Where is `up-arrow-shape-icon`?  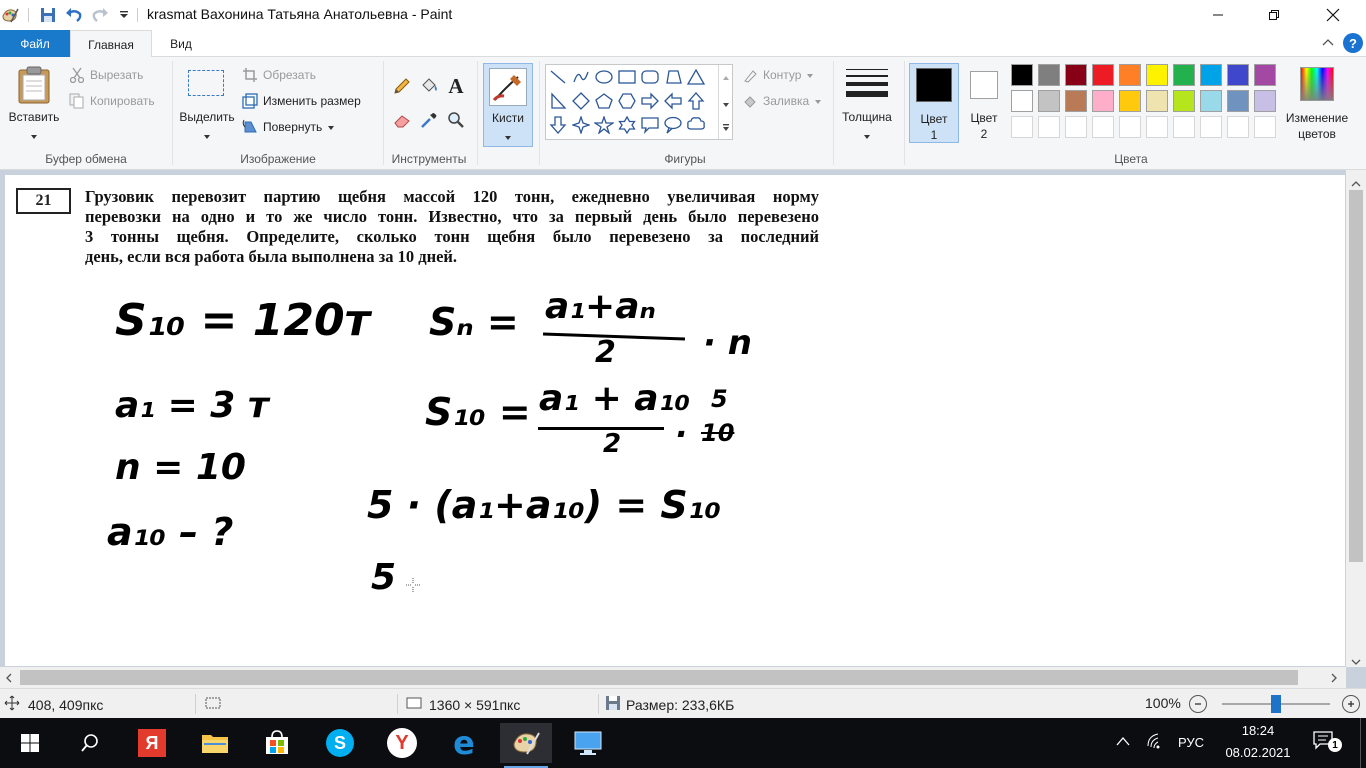 up-arrow-shape-icon is located at coordinates (696, 101).